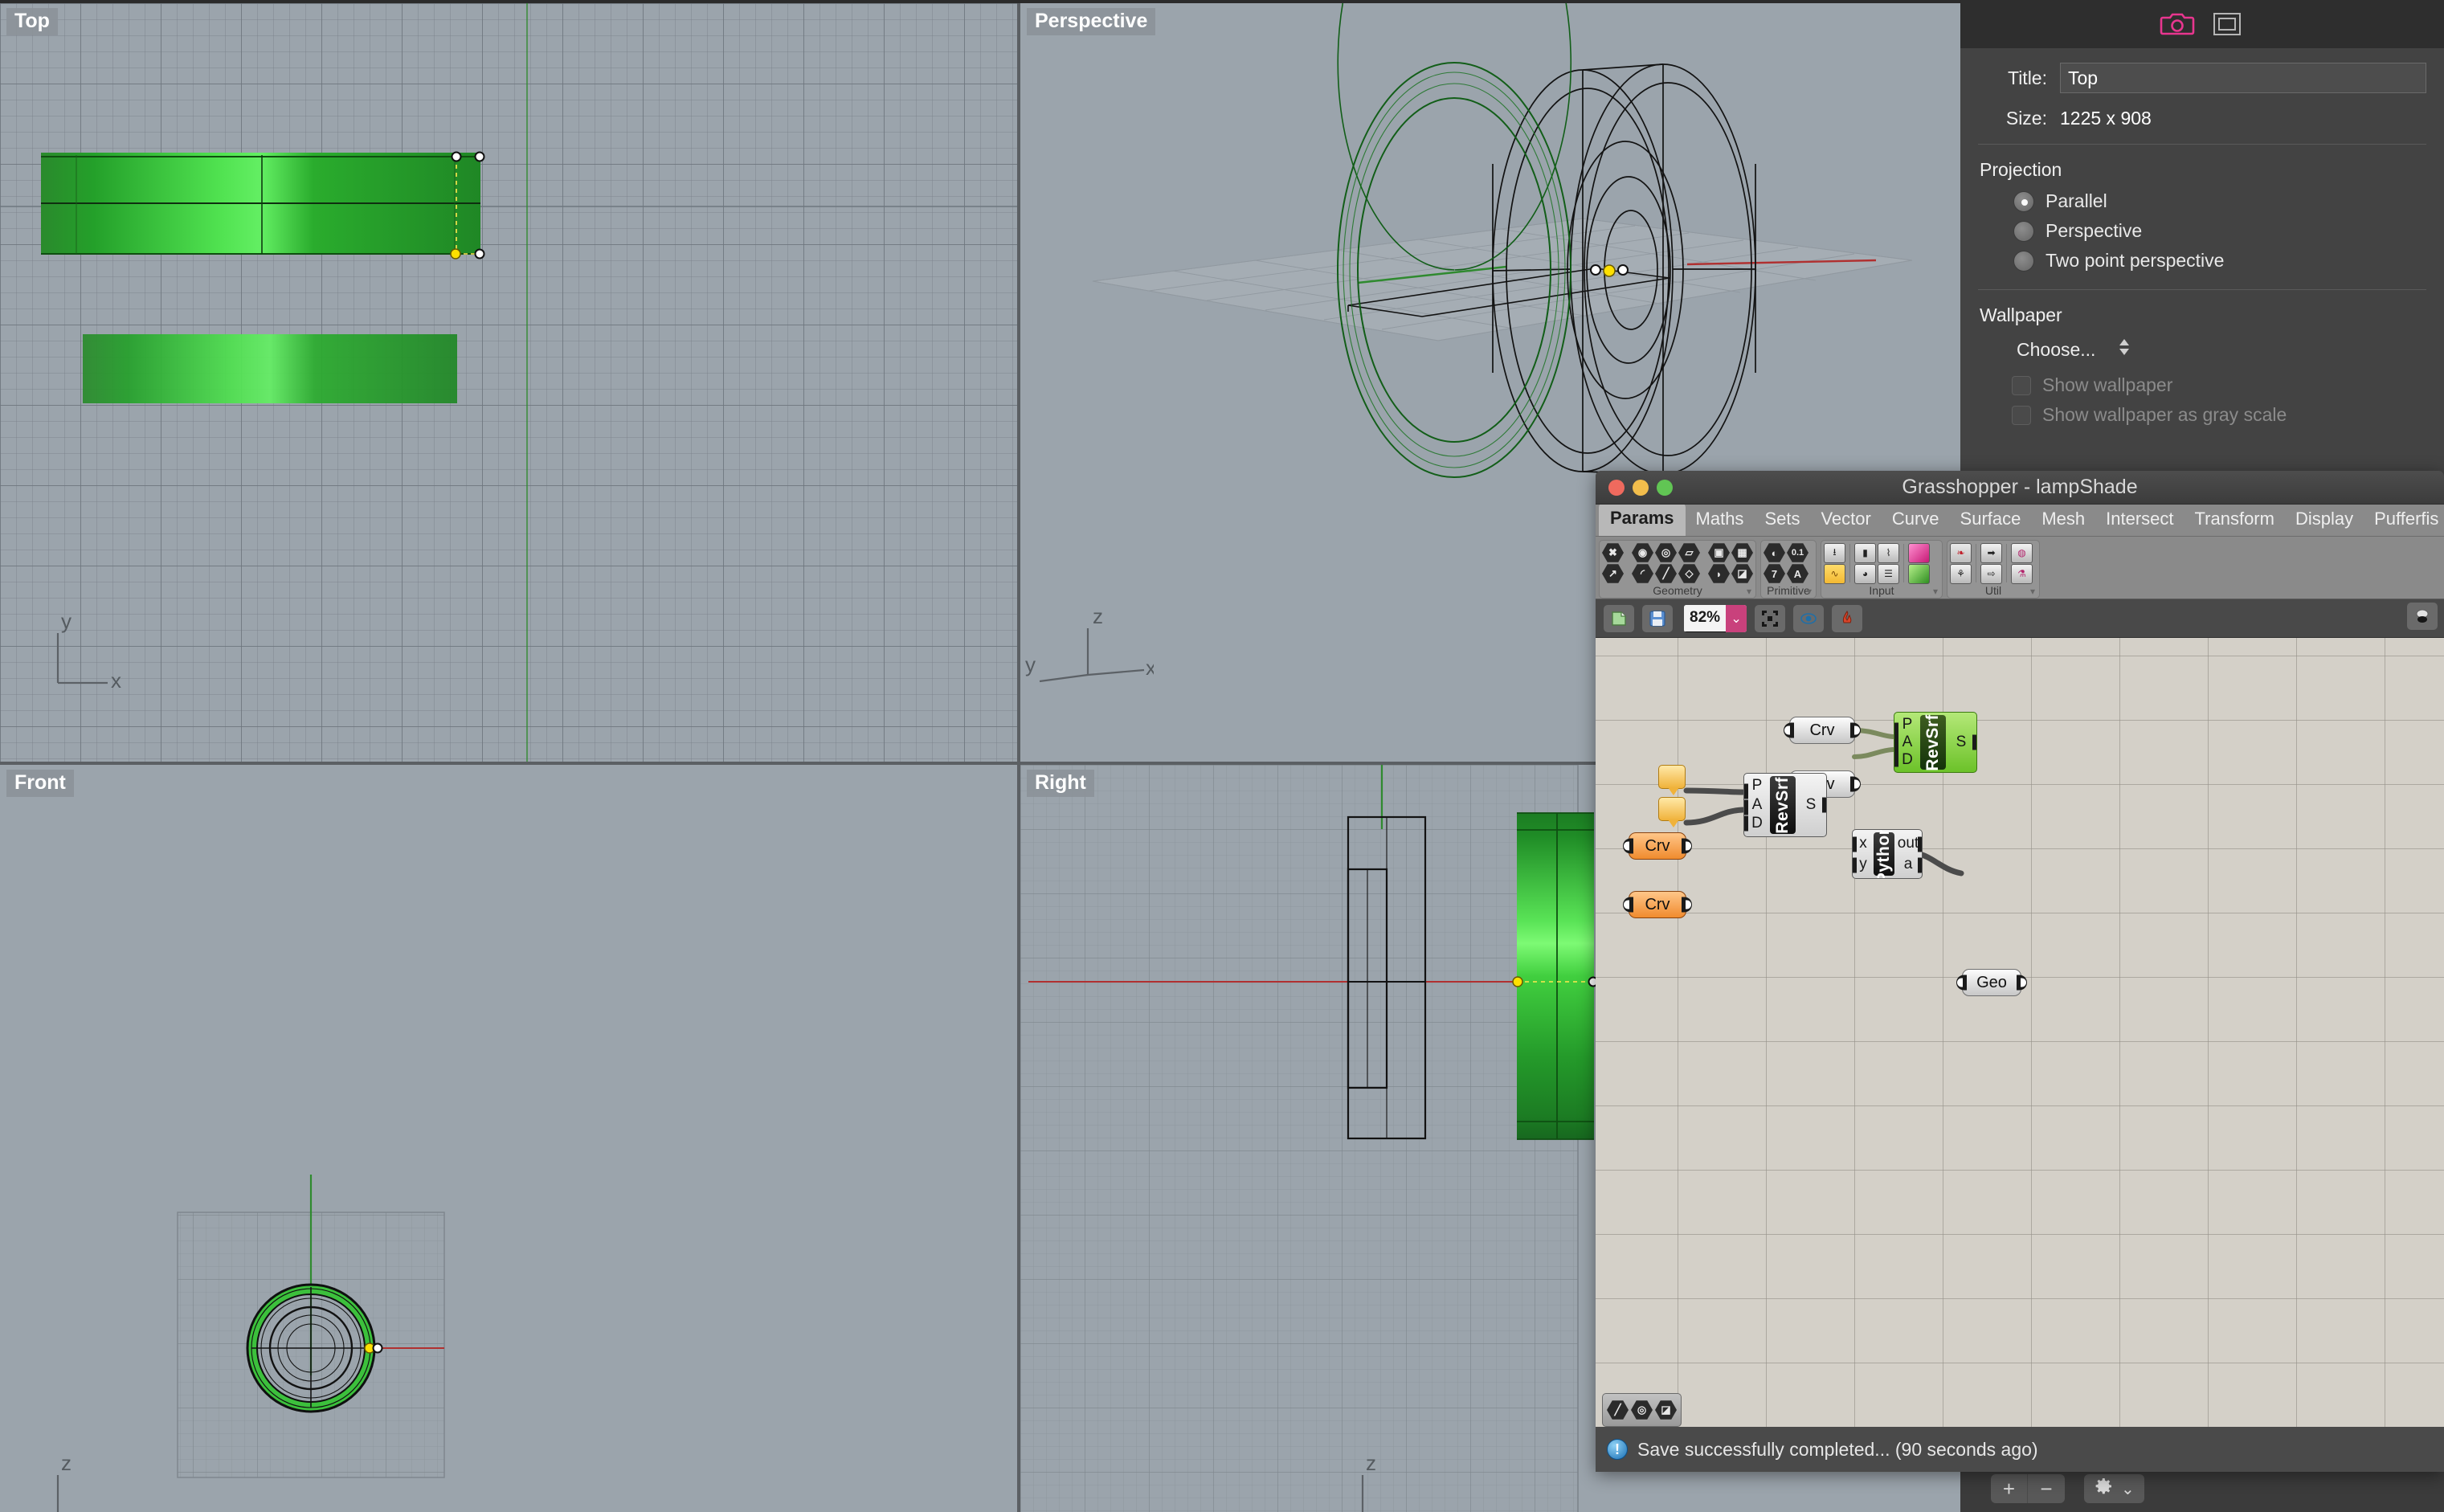 This screenshot has width=2444, height=1512. I want to click on add-button: +, so click(2010, 1488).